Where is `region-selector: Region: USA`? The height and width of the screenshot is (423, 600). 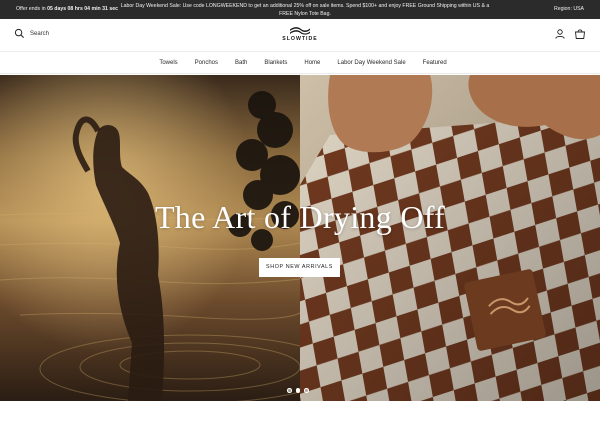 region-selector: Region: USA is located at coordinates (569, 9).